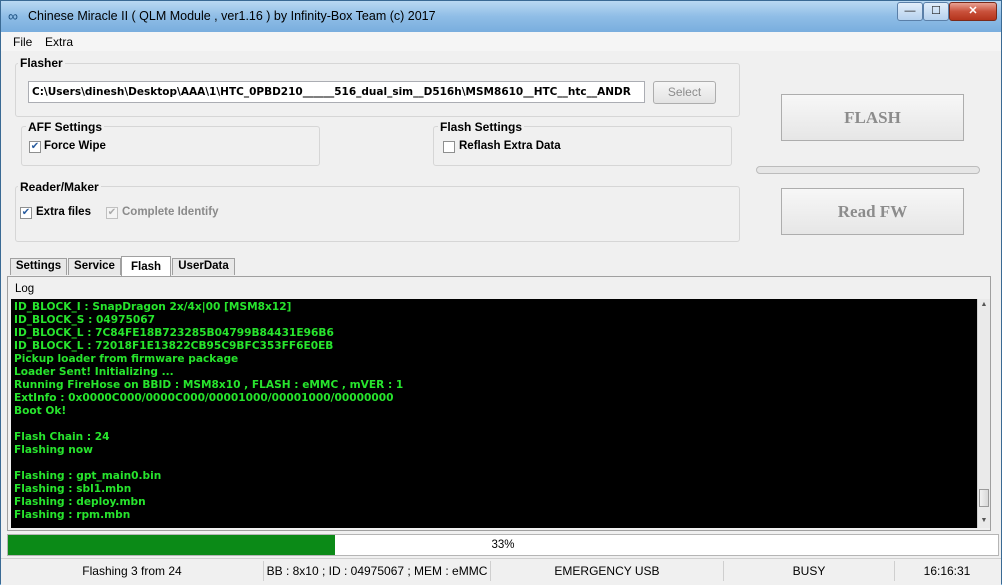 Image resolution: width=1002 pixels, height=585 pixels. What do you see at coordinates (25, 289) in the screenshot?
I see `log-label: Log` at bounding box center [25, 289].